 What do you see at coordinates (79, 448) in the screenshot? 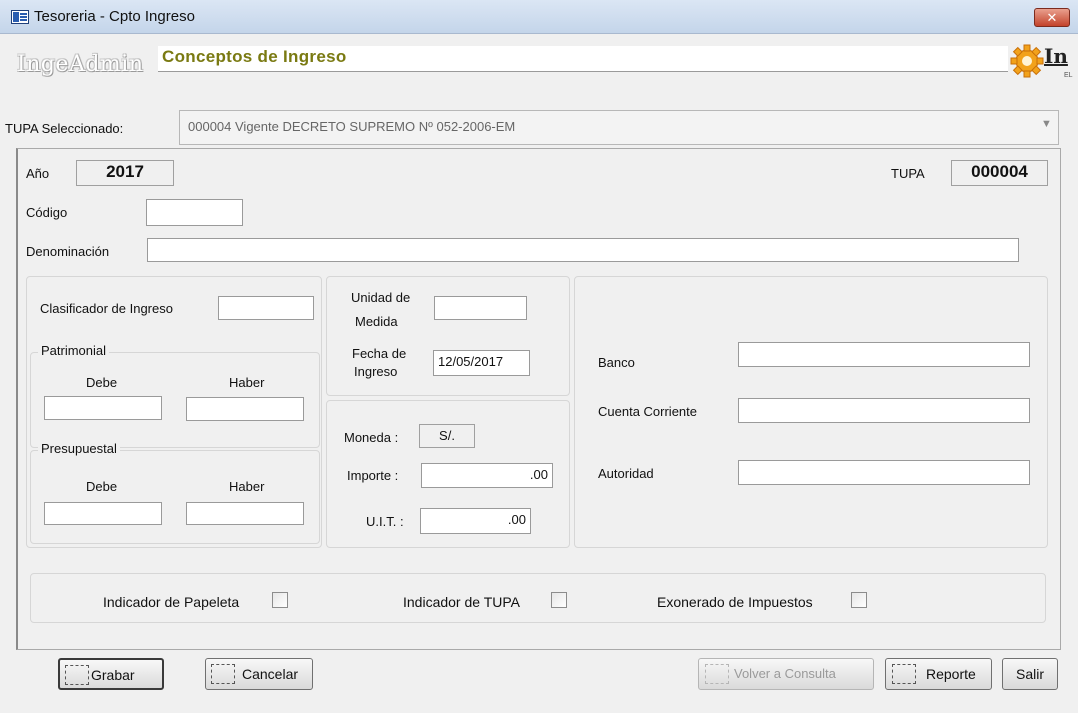
I see `presupuestal-legend: Presupuestal` at bounding box center [79, 448].